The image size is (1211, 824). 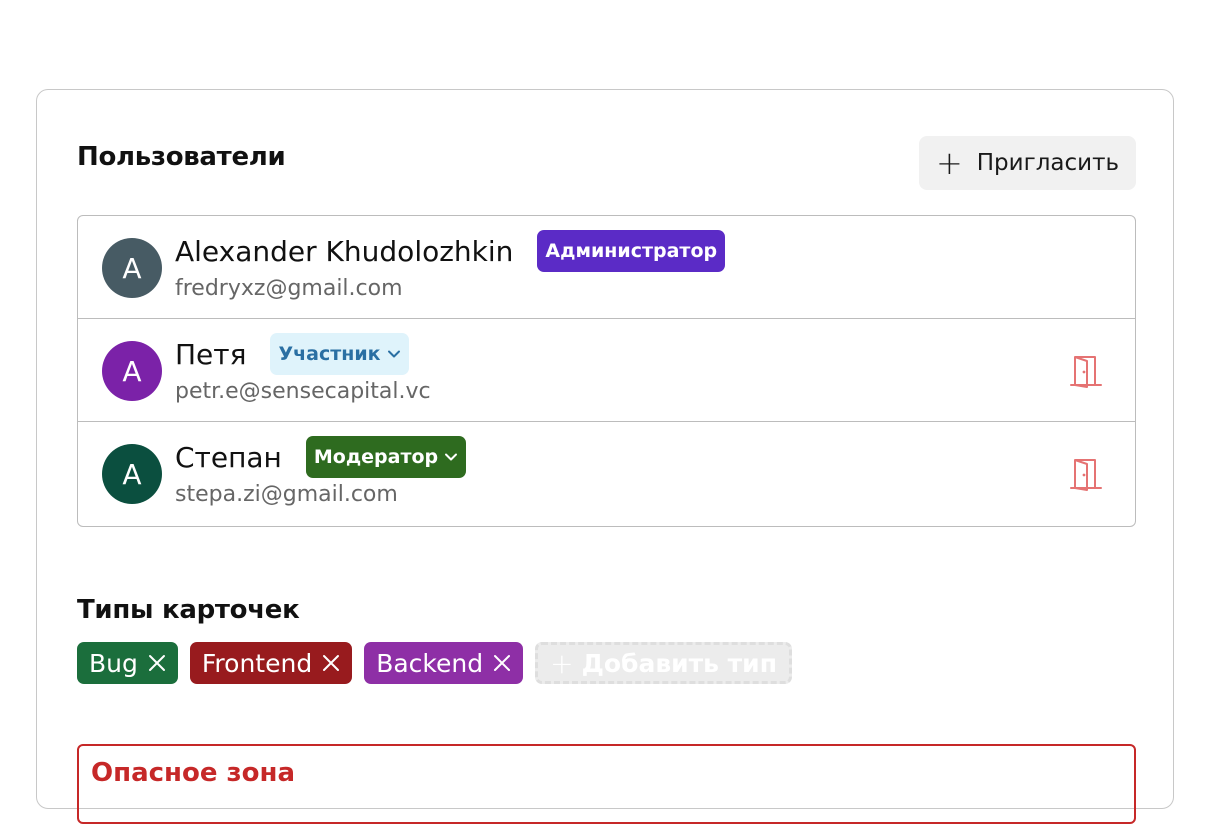 I want to click on card-type-tag: Bug, so click(x=127, y=663).